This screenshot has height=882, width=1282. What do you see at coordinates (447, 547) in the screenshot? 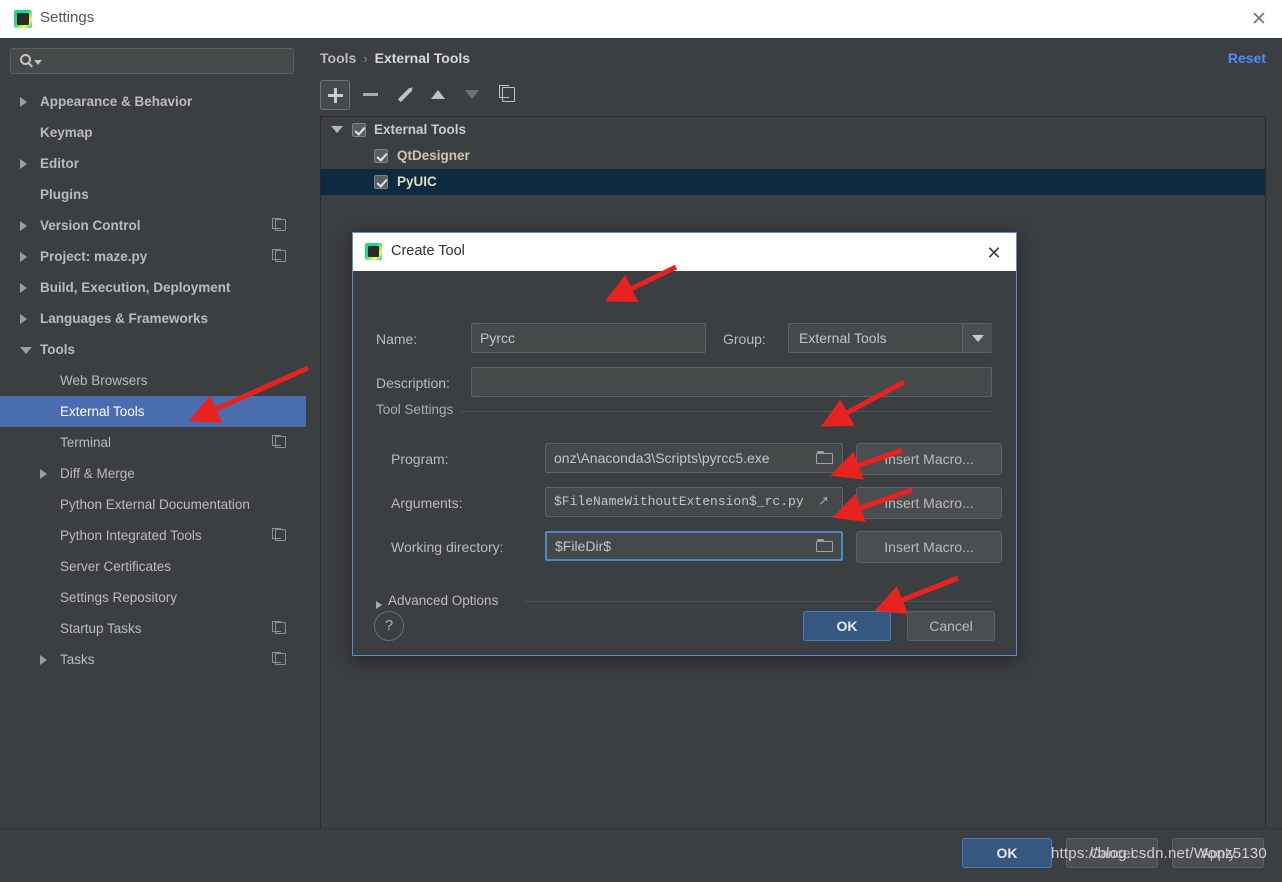
I see `working-directory-label: Working directory:` at bounding box center [447, 547].